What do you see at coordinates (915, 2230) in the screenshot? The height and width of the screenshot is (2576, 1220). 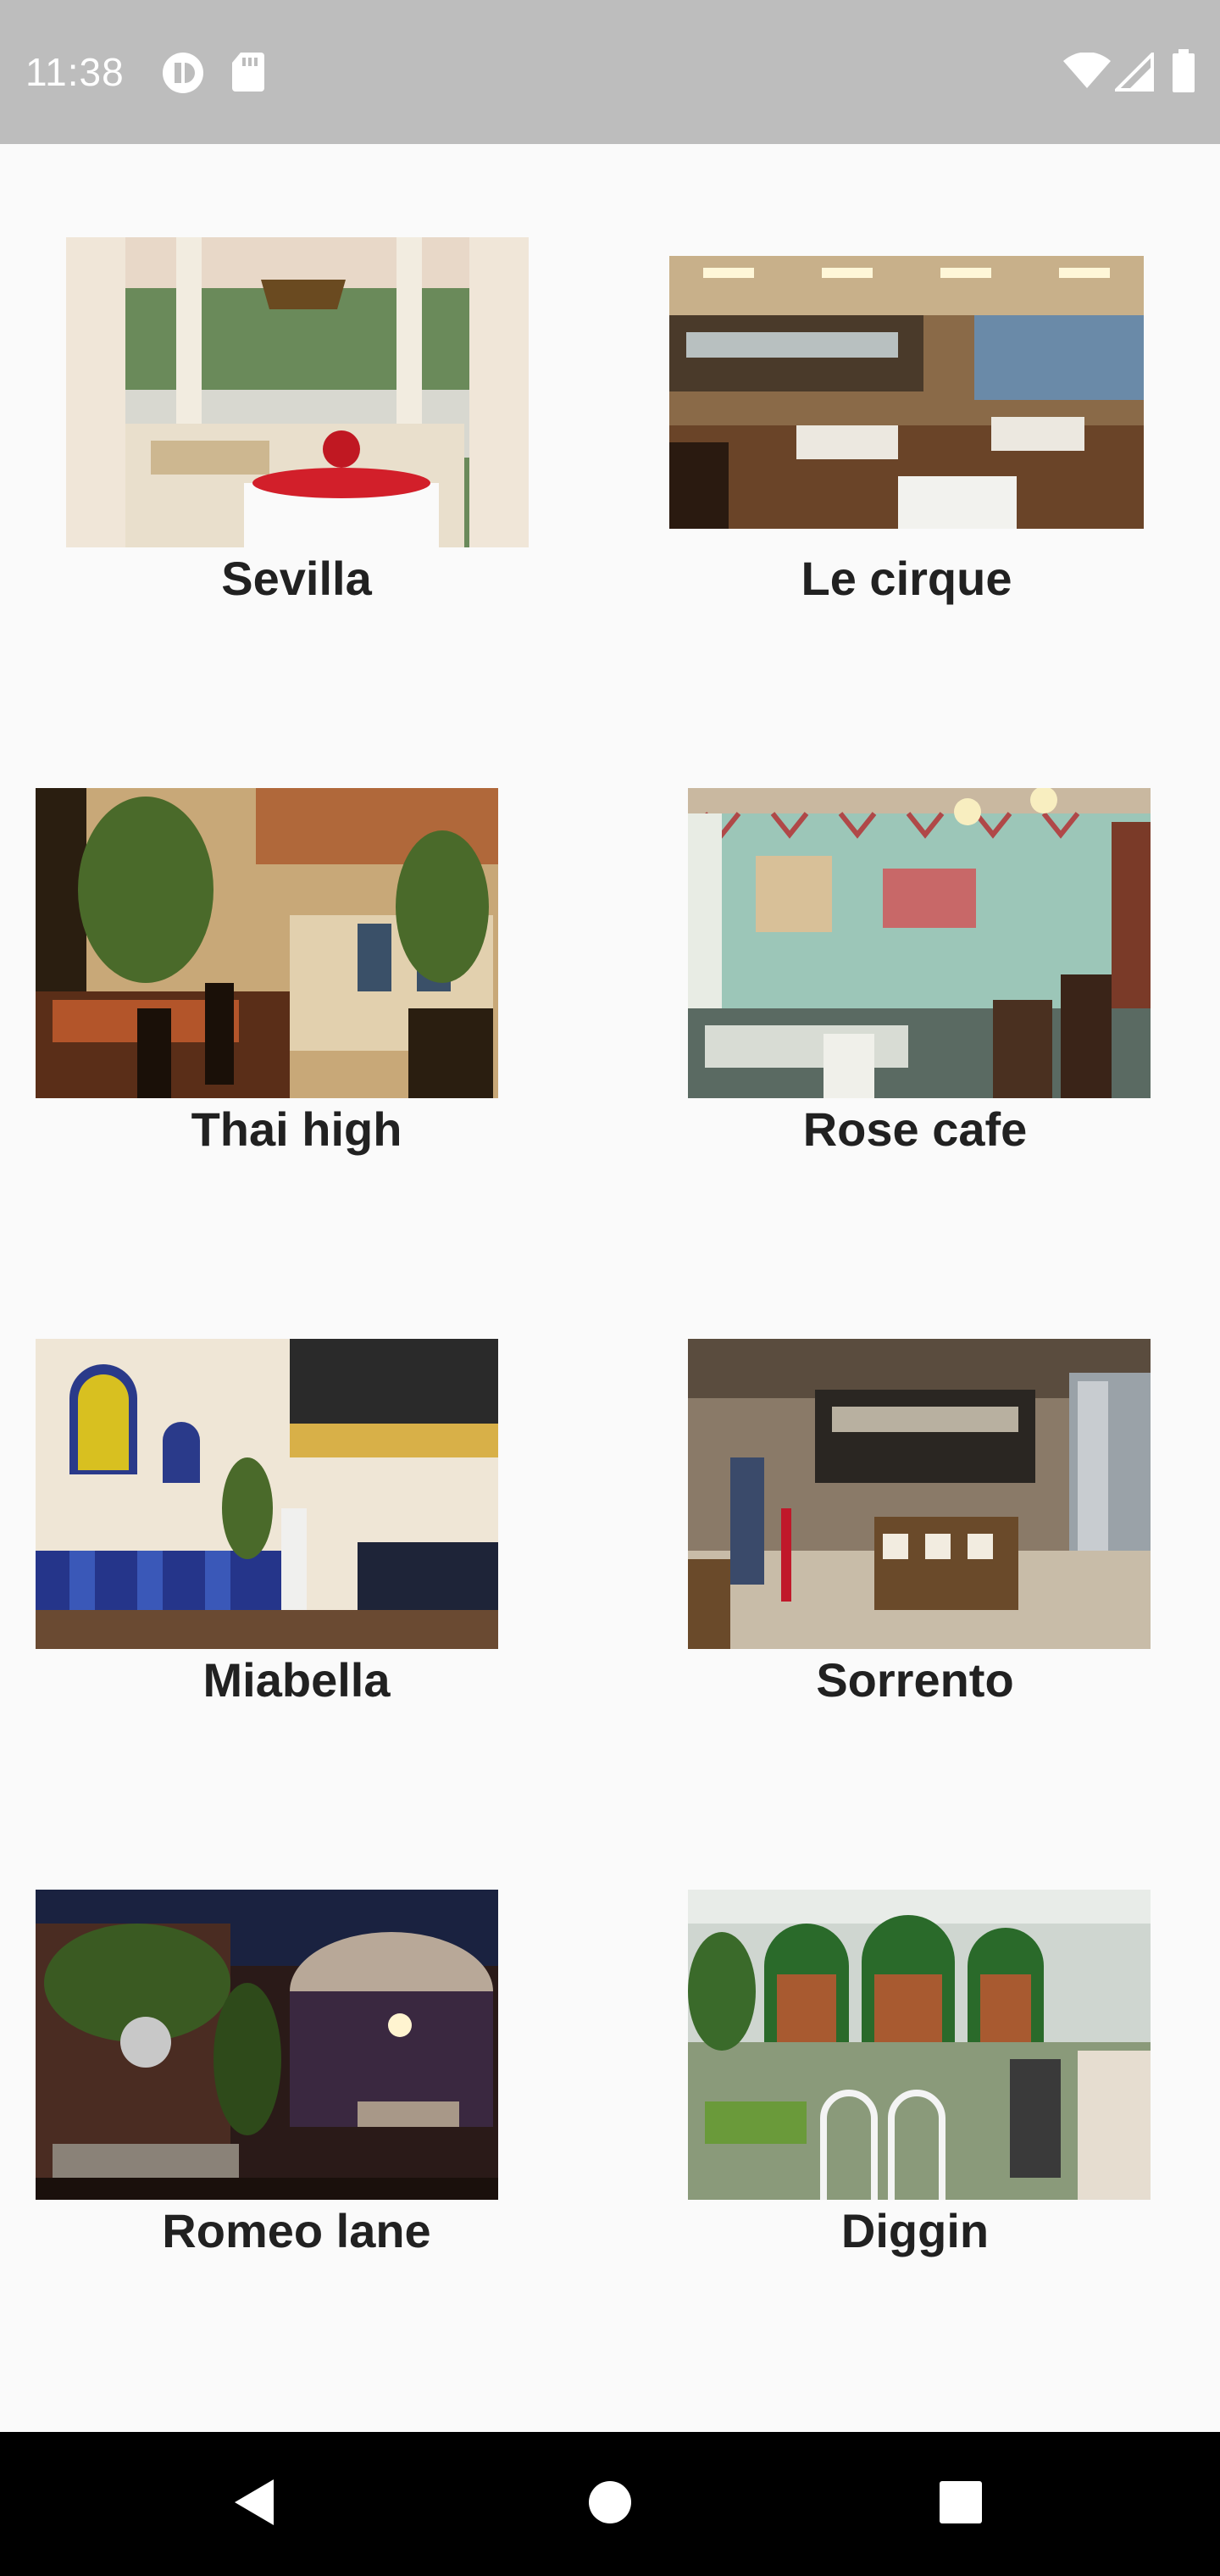 I see `restaurant-name: Diggin` at bounding box center [915, 2230].